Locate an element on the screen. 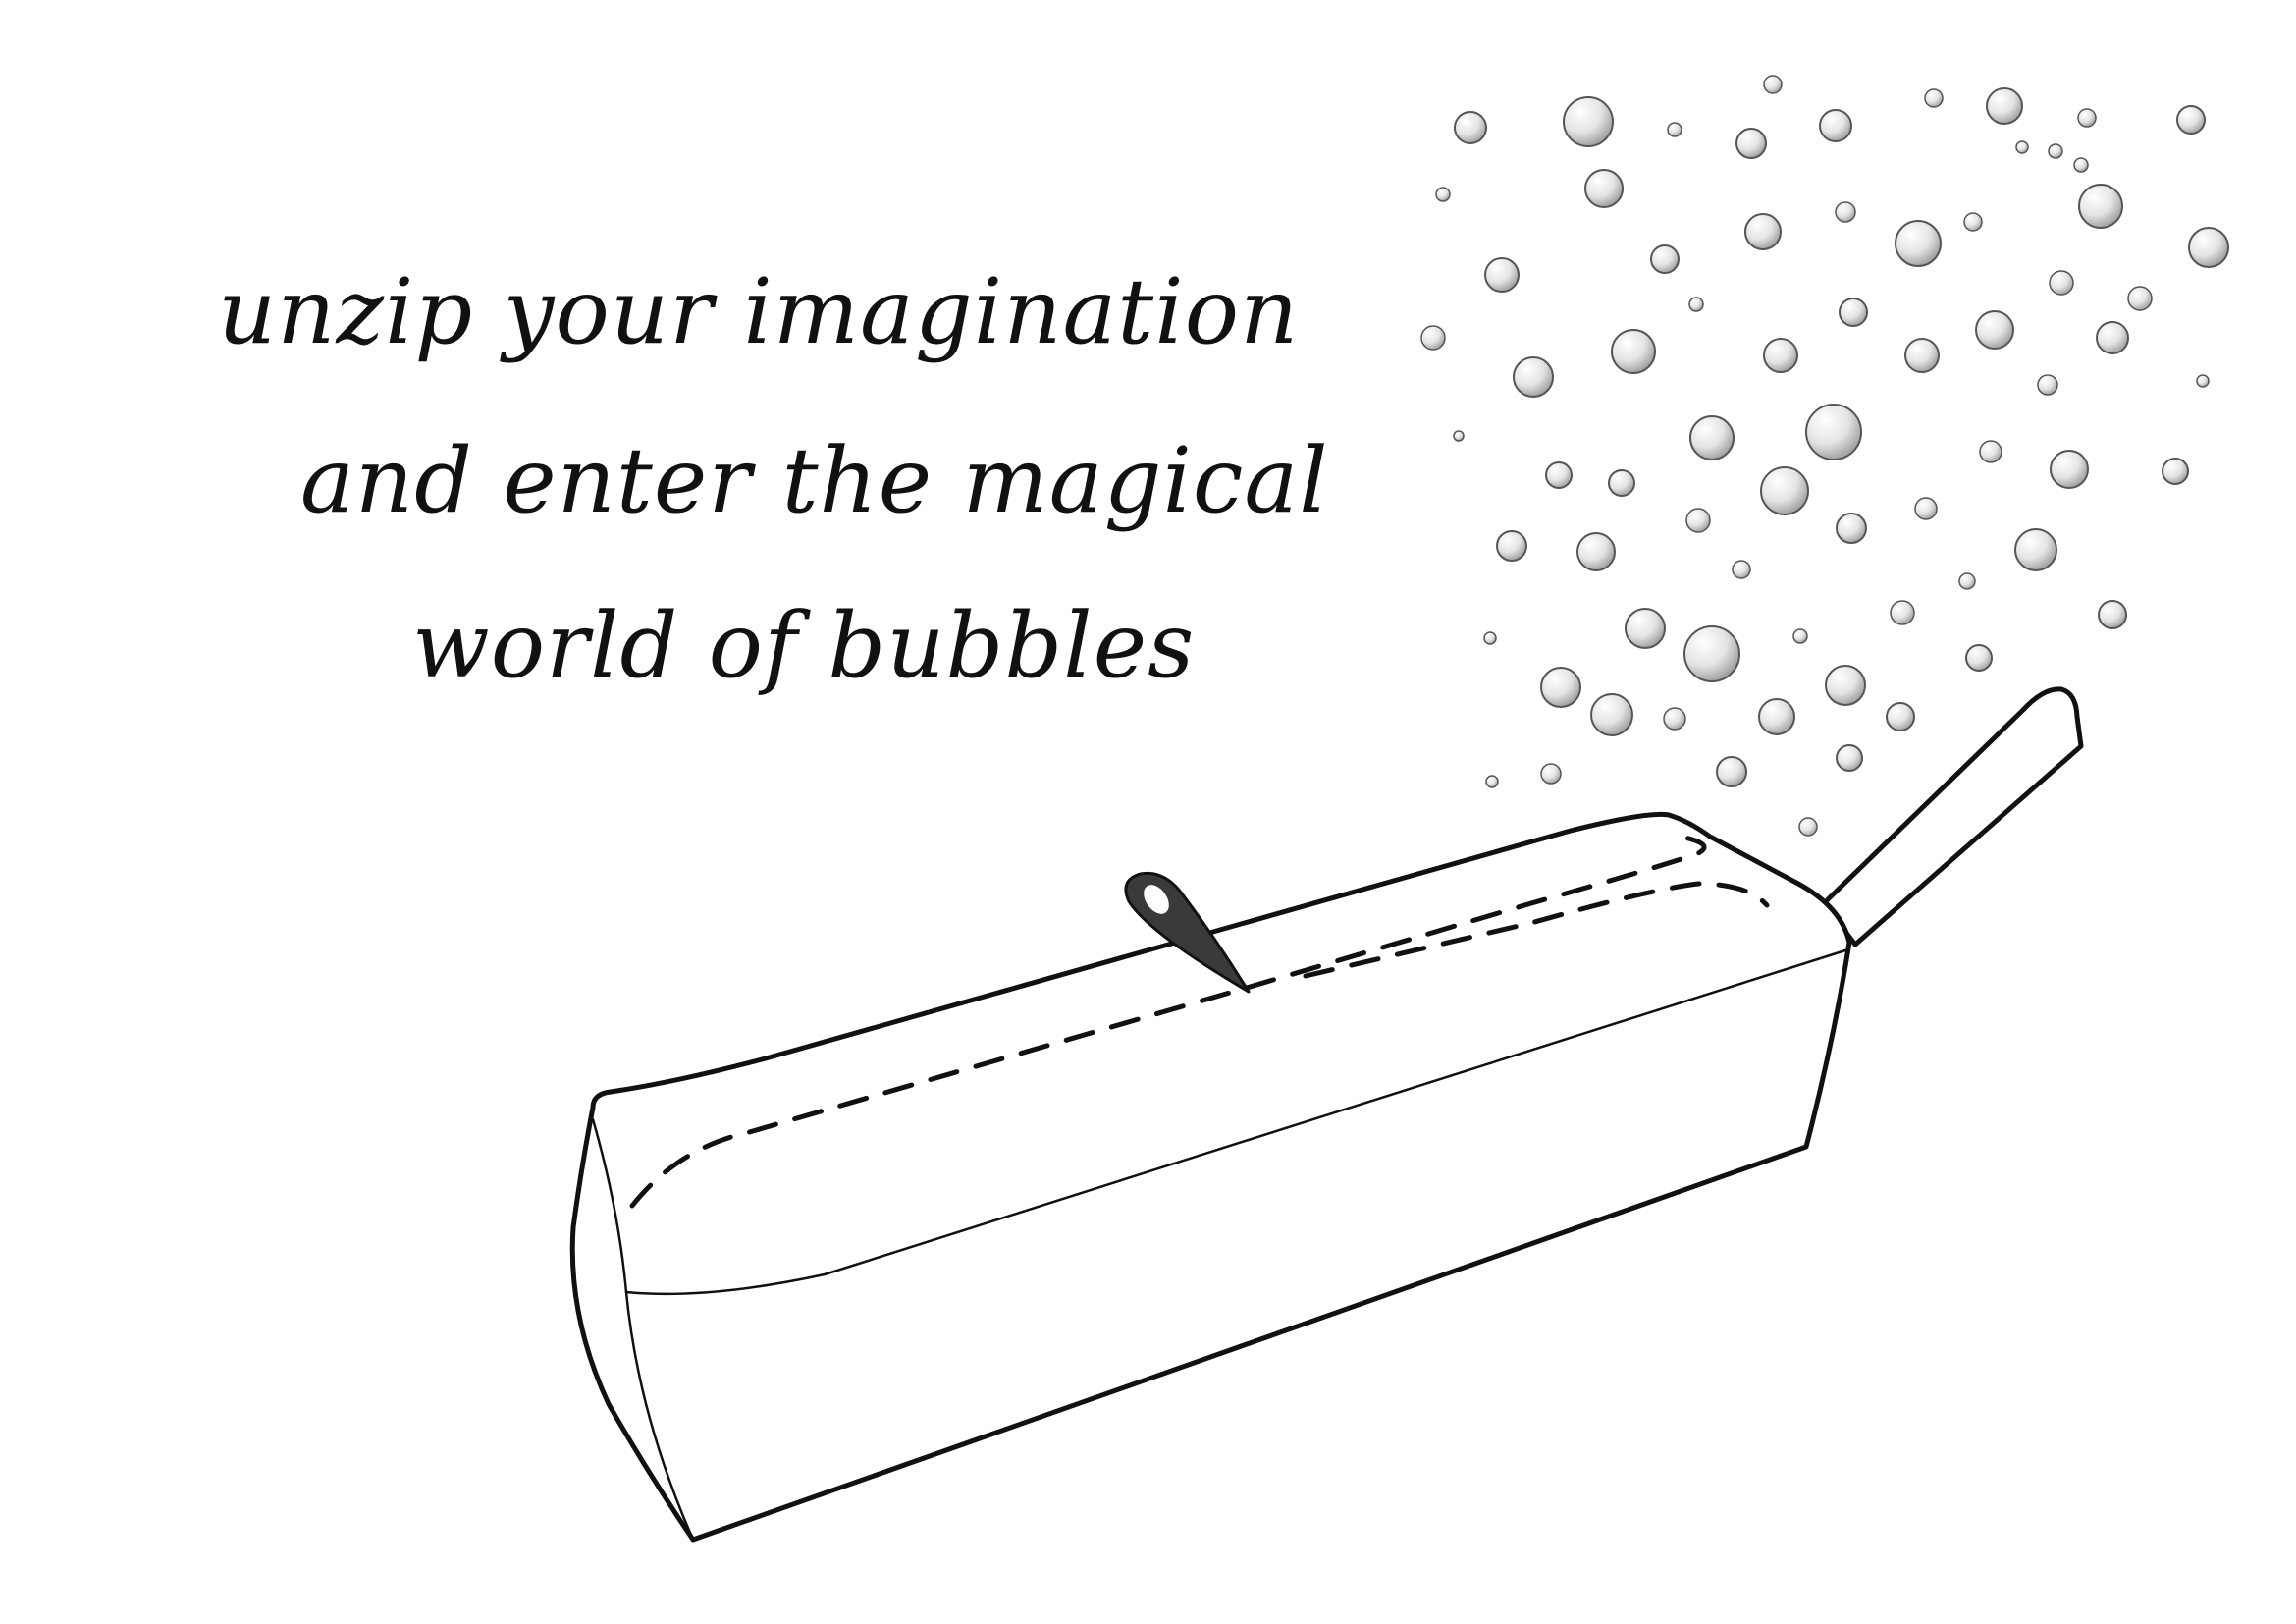 Image resolution: width=2296 pixels, height=1624 pixels. caption-line-1: unzip your imagination is located at coordinates (759, 311).